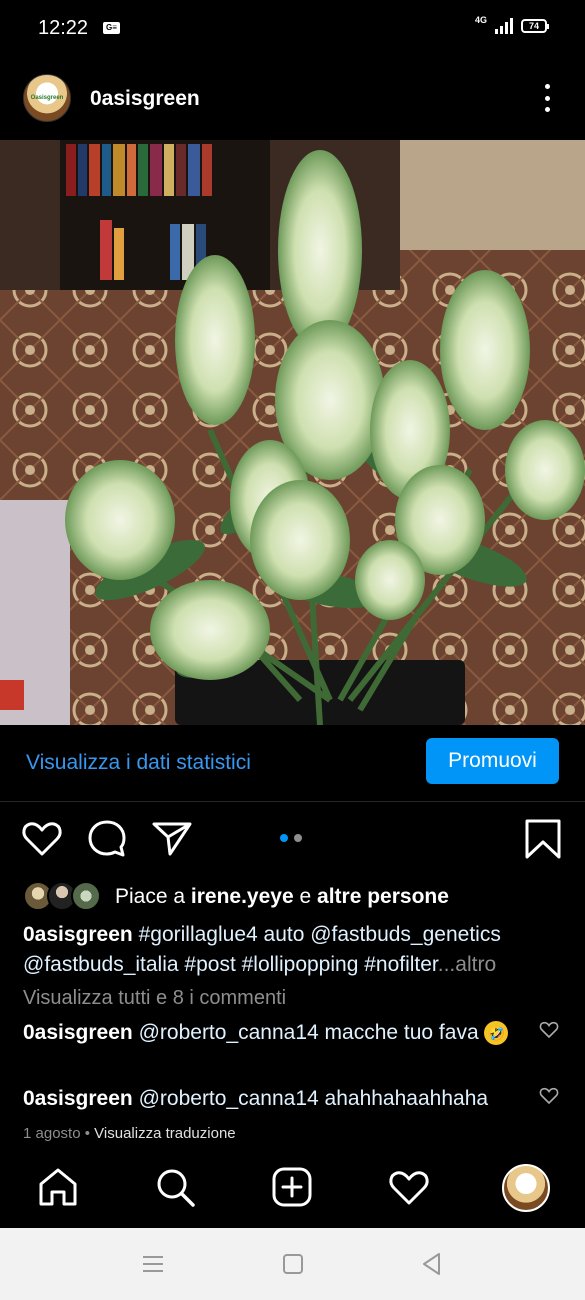 The image size is (585, 1300). I want to click on rolling-laughing-emoji-icon: 🤣, so click(496, 1033).